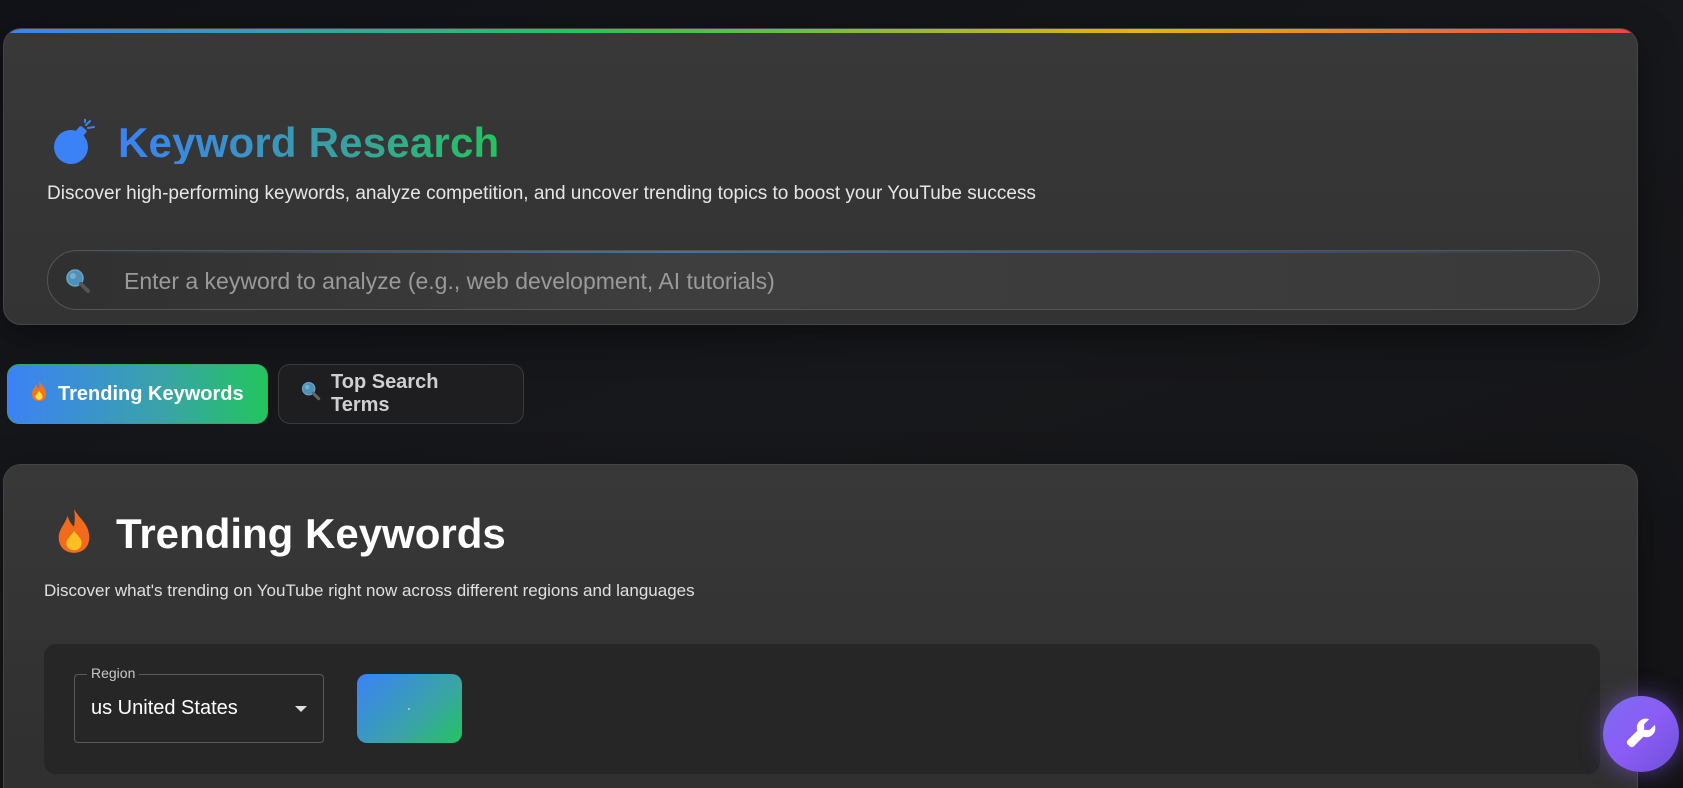 The image size is (1683, 788). What do you see at coordinates (301, 709) in the screenshot?
I see `chevron-down-icon` at bounding box center [301, 709].